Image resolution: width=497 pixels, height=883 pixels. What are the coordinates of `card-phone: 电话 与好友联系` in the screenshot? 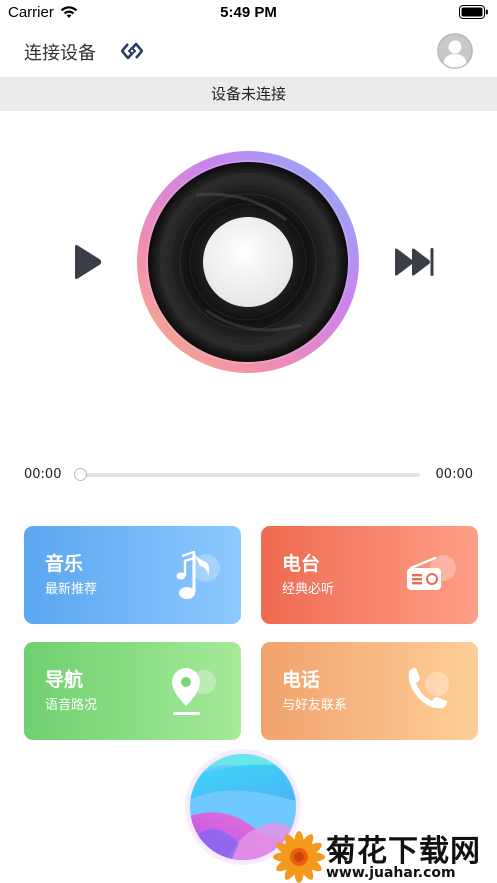 It's located at (369, 691).